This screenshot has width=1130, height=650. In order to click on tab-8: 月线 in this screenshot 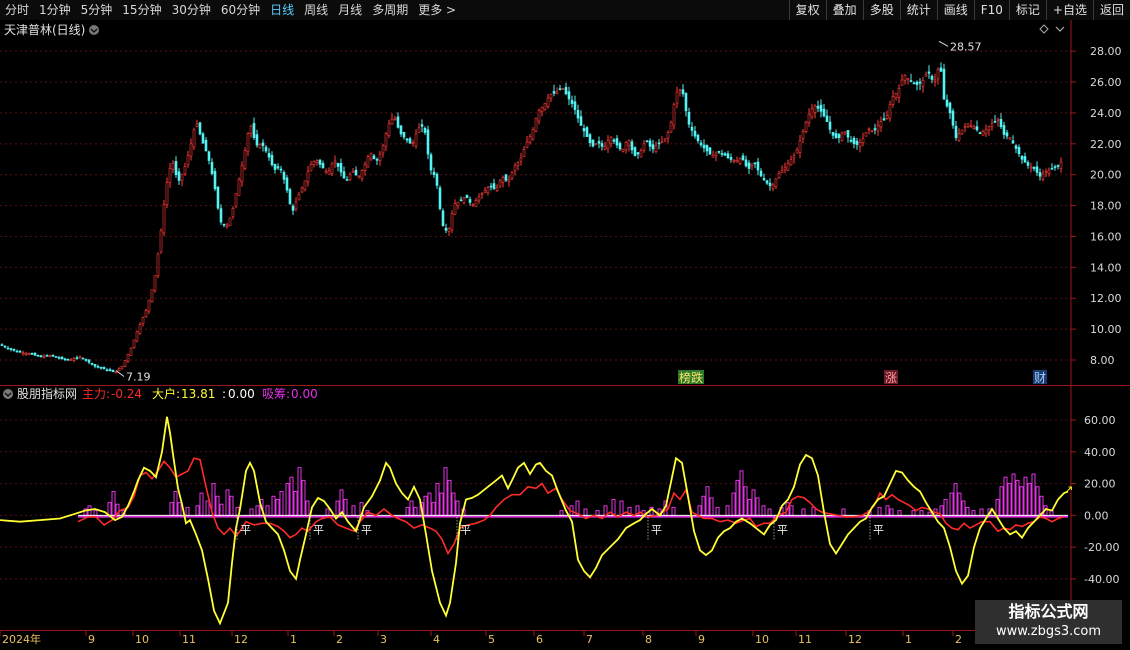, I will do `click(350, 10)`.